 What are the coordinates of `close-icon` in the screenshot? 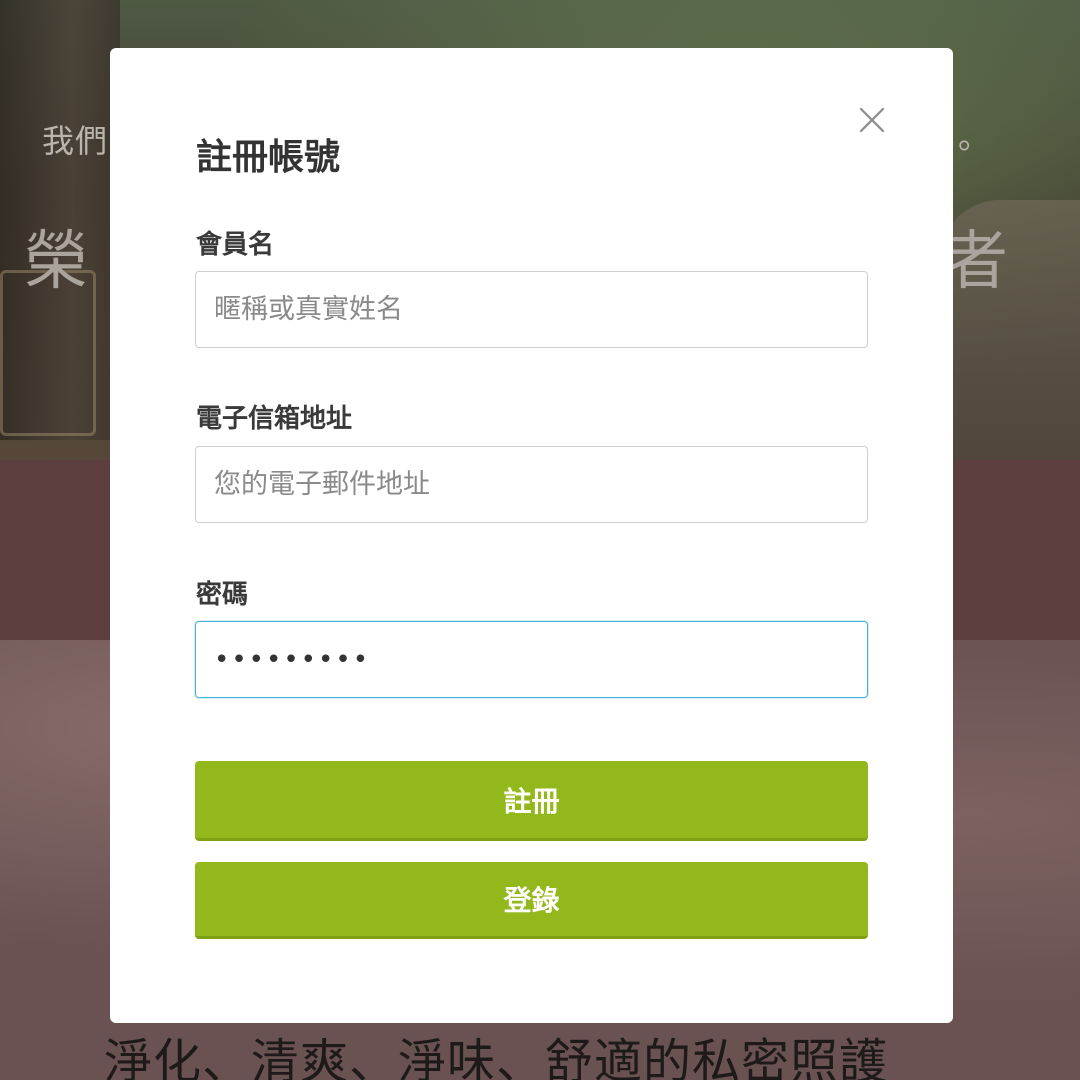 It's located at (872, 120).